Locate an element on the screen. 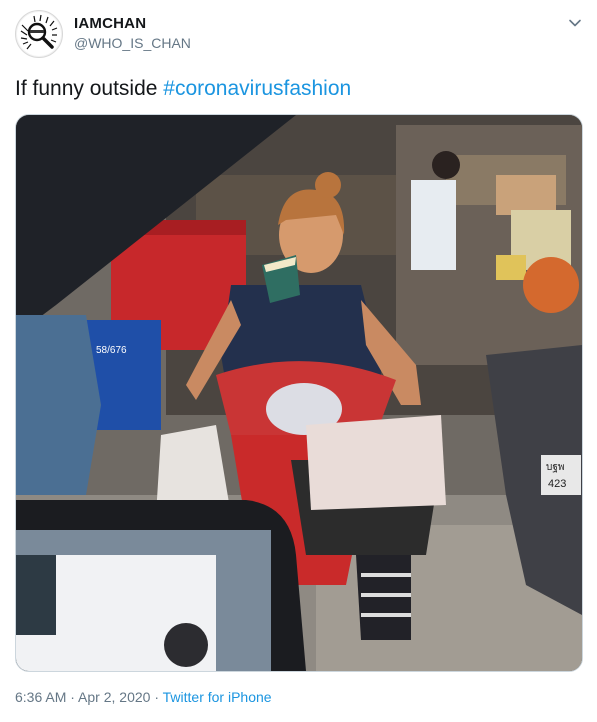  author-handle: @WHO_IS_CHAN is located at coordinates (132, 43).